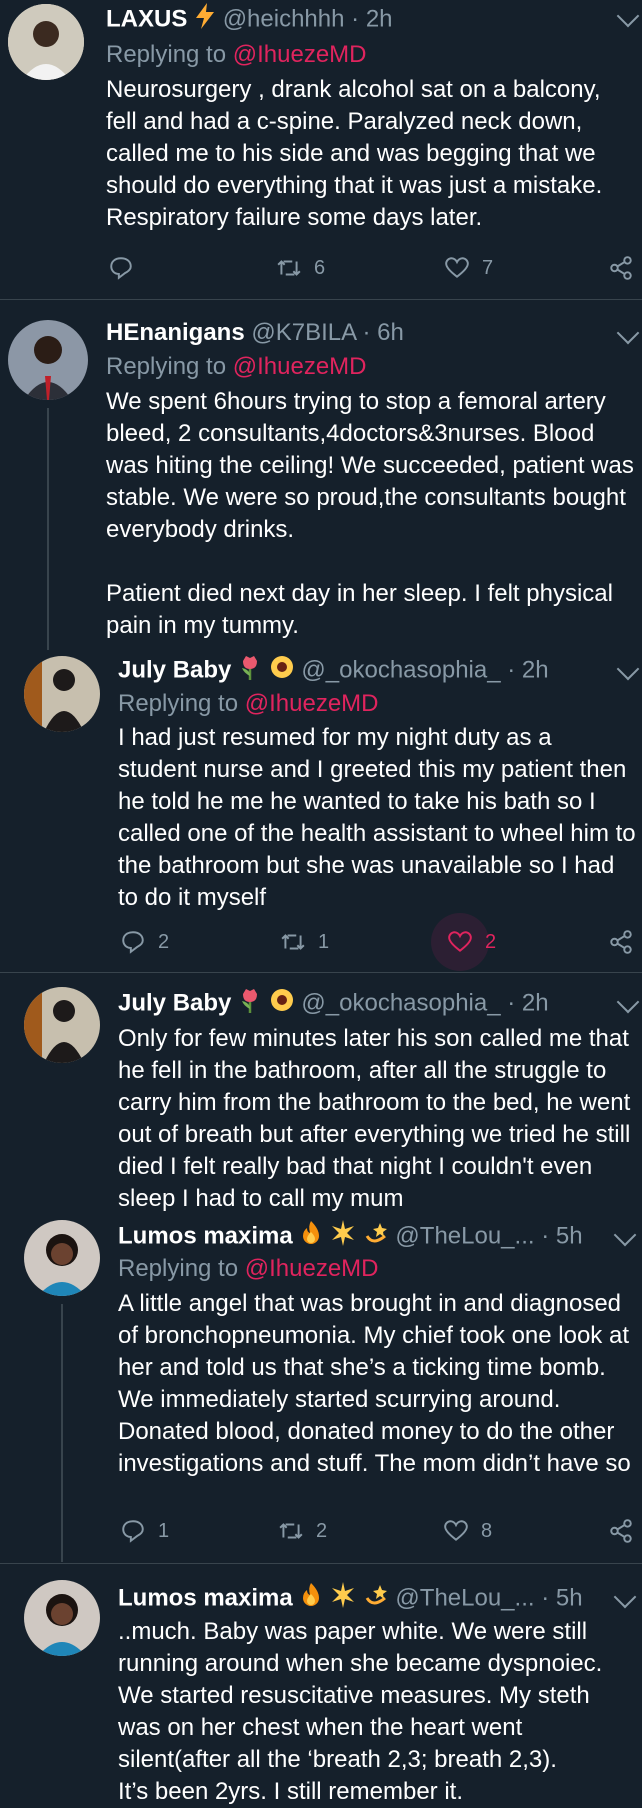 The image size is (642, 1808). What do you see at coordinates (127, 268) in the screenshot?
I see `reply-button` at bounding box center [127, 268].